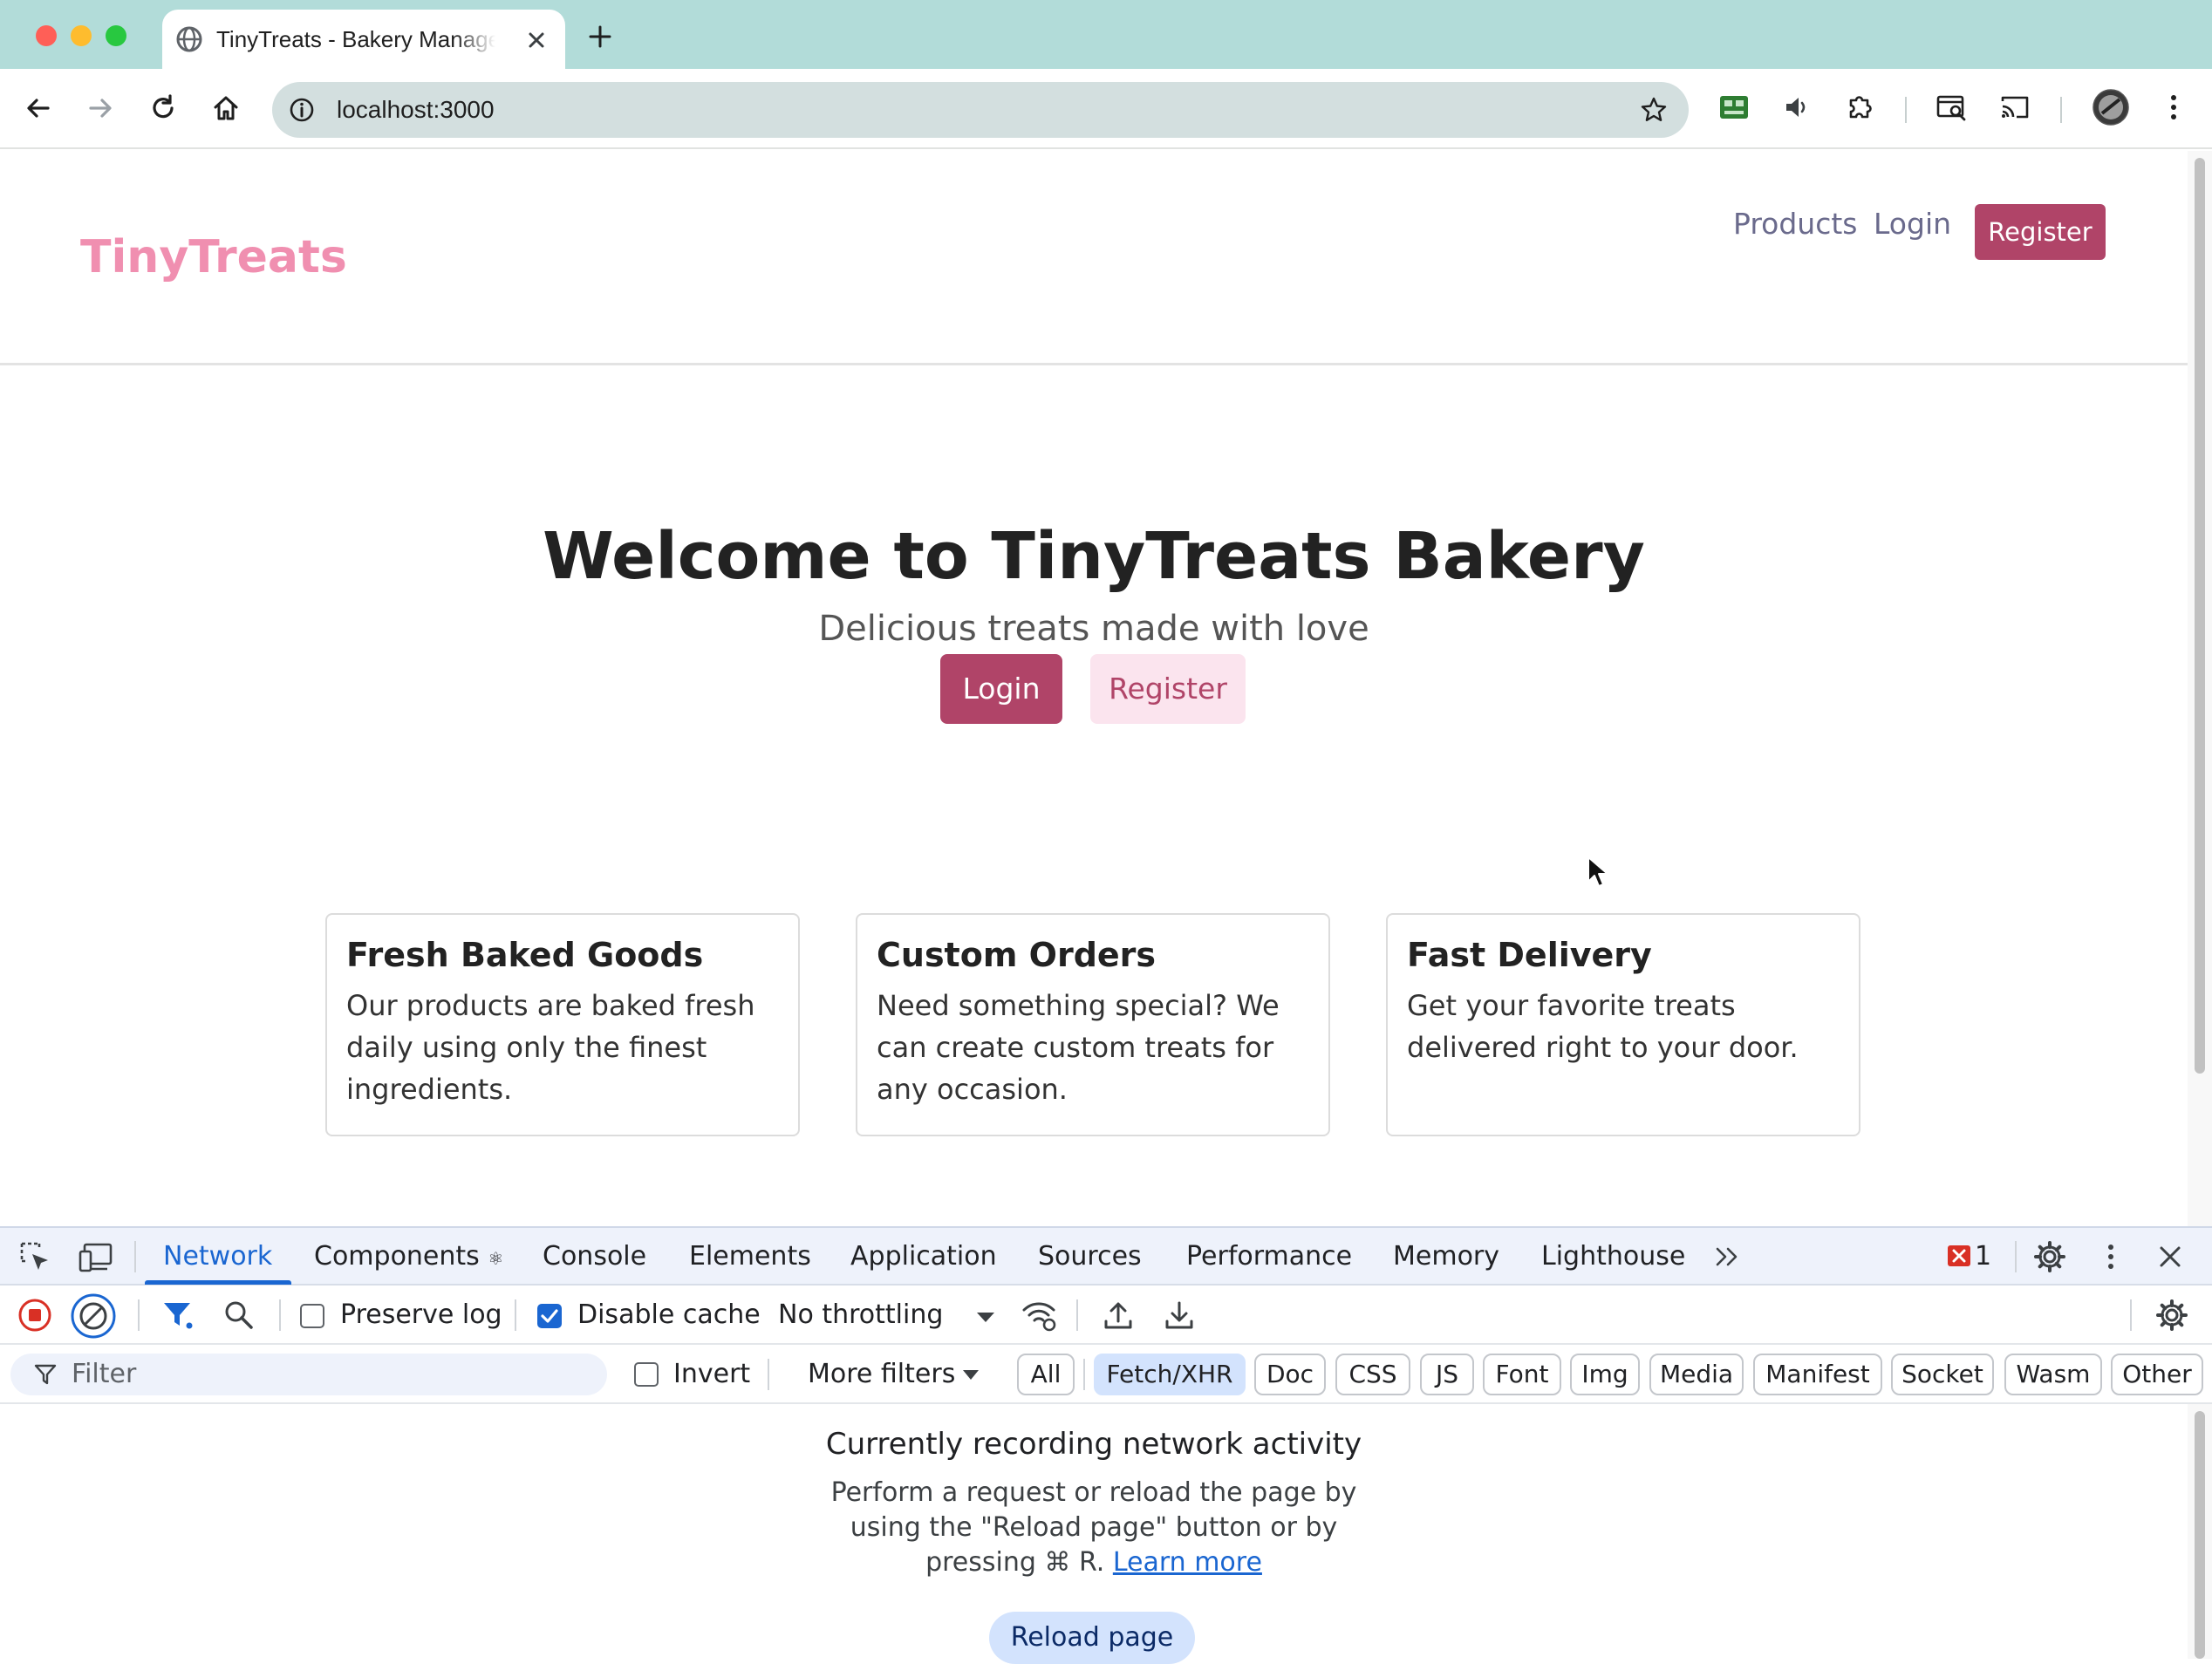 Image resolution: width=2212 pixels, height=1664 pixels. Describe the element at coordinates (301, 110) in the screenshot. I see `info-icon` at that location.